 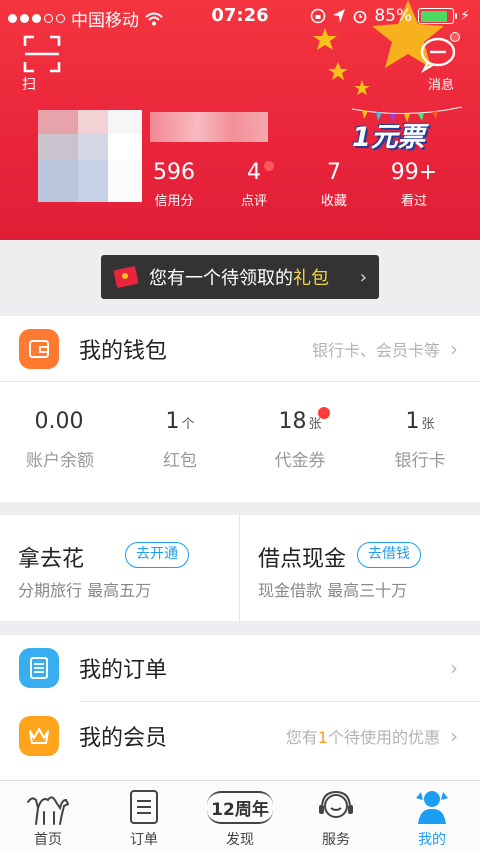 What do you see at coordinates (254, 172) in the screenshot?
I see `stat-value: 4` at bounding box center [254, 172].